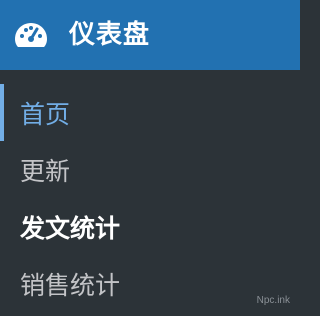  I want to click on site-watermark: Npc.ink, so click(273, 300).